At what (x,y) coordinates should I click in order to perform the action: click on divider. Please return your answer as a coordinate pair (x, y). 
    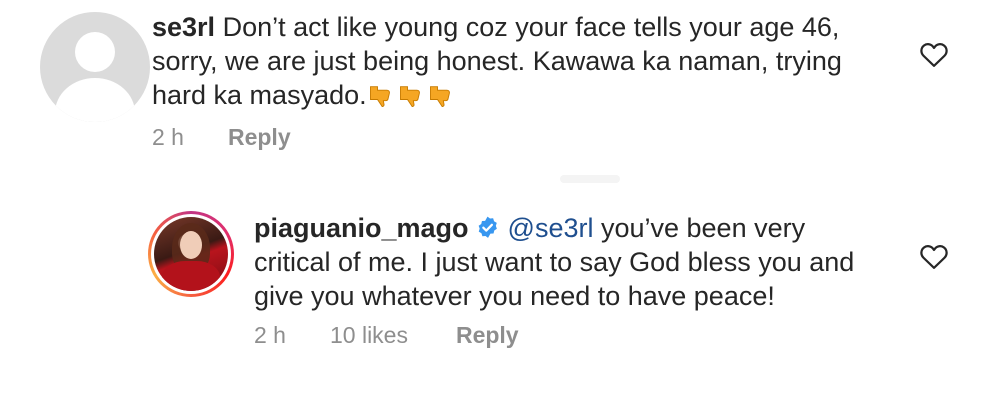
    Looking at the image, I should click on (590, 179).